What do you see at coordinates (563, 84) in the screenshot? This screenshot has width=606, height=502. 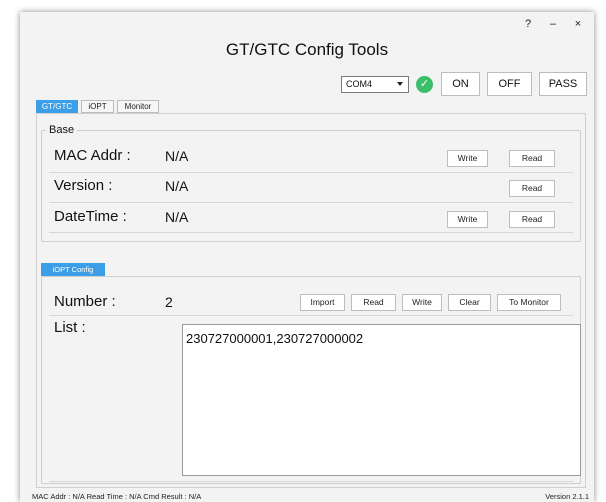 I see `pass-button: PASS` at bounding box center [563, 84].